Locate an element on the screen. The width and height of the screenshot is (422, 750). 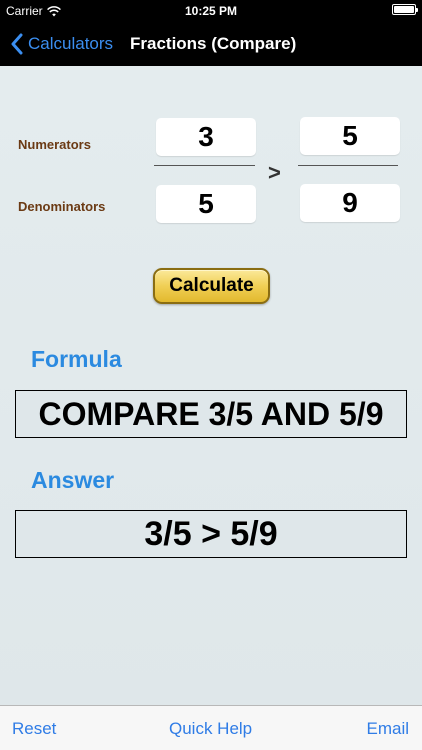
answer-heading: Answer is located at coordinates (73, 480).